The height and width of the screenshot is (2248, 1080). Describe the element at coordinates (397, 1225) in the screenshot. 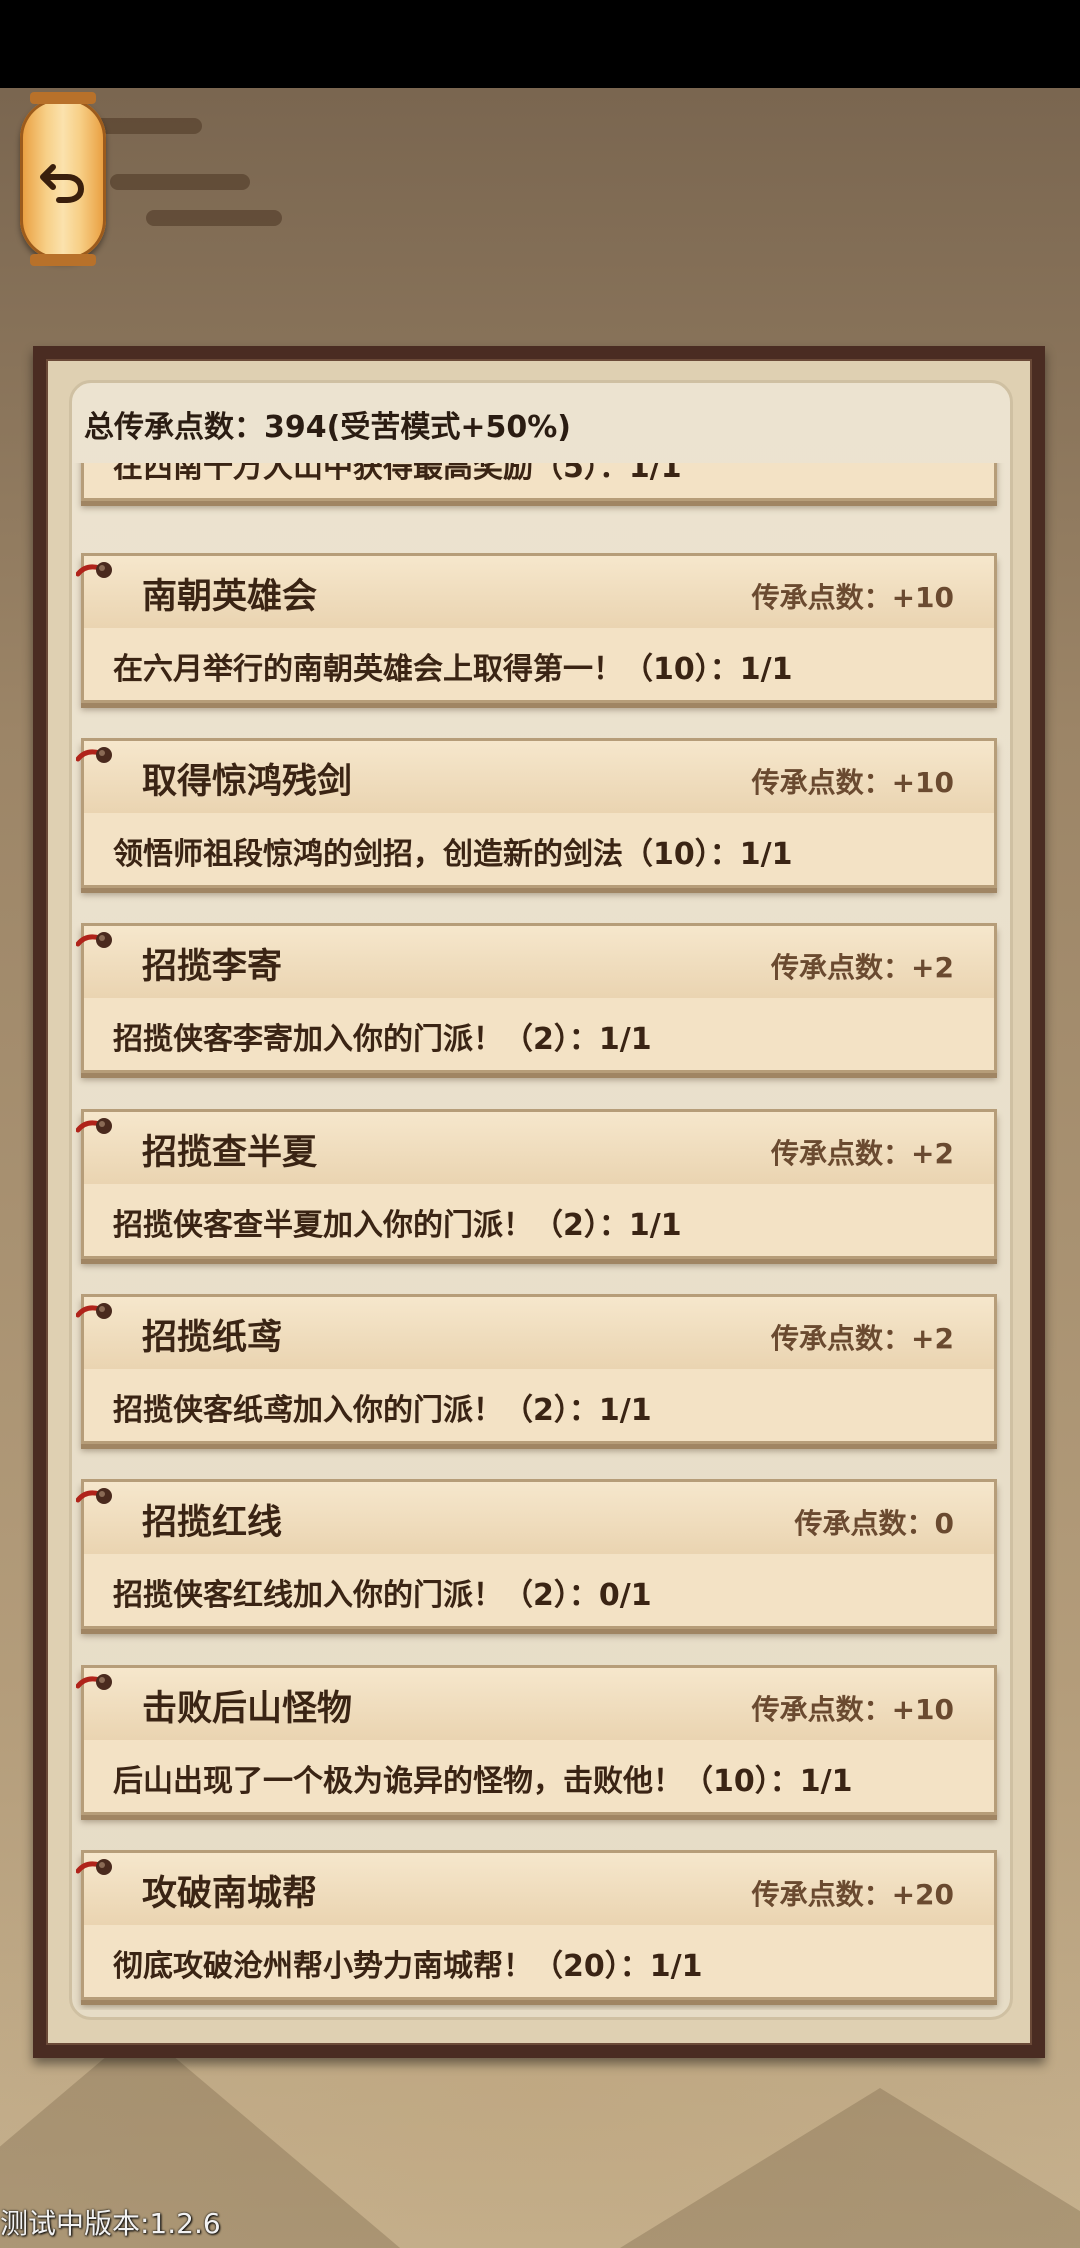

I see `achievement-desc: 招揽侠客查半夏加入你的门派！（2）：1/1` at that location.